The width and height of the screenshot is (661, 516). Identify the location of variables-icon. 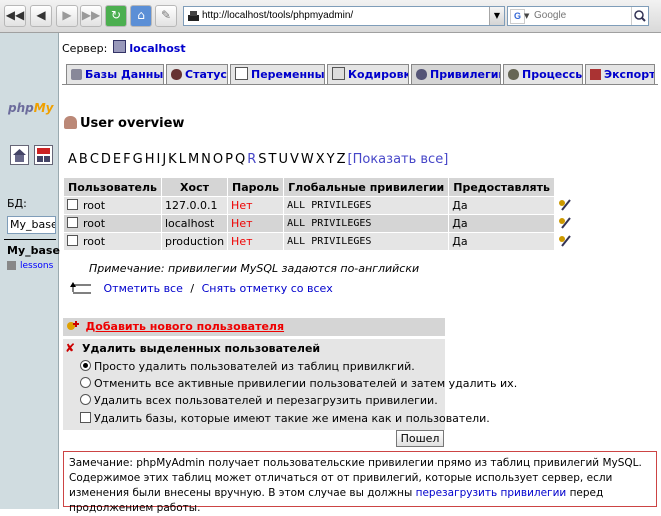
(241, 73).